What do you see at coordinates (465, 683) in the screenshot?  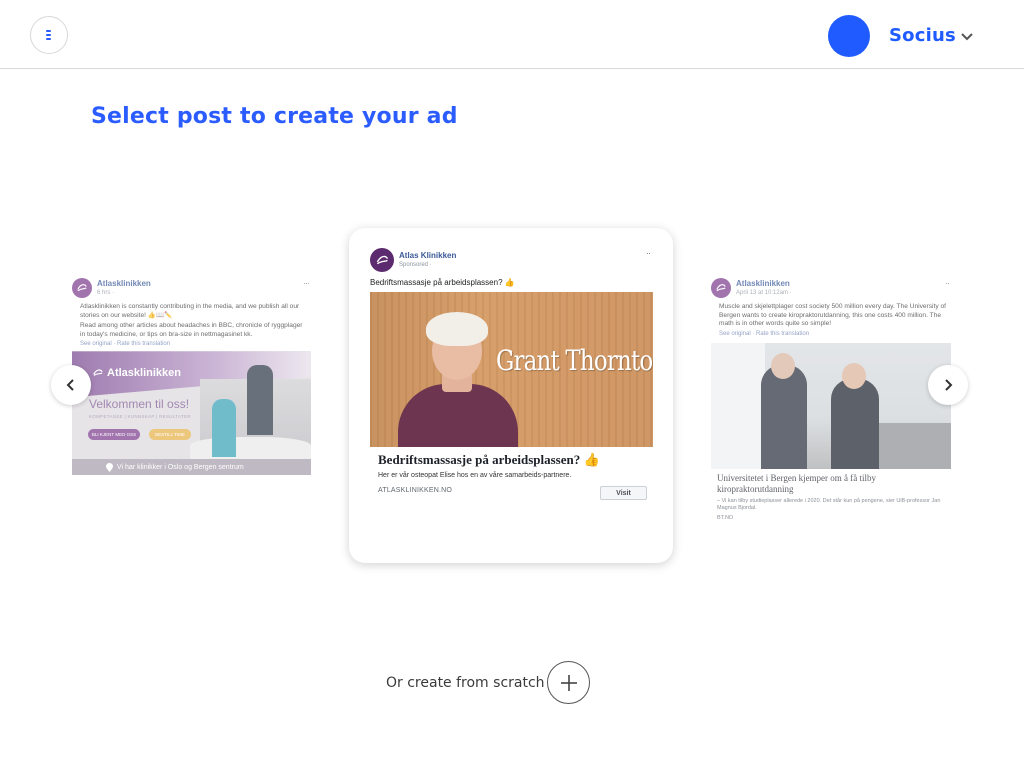 I see `create-from-scratch-label: Or create from scratch` at bounding box center [465, 683].